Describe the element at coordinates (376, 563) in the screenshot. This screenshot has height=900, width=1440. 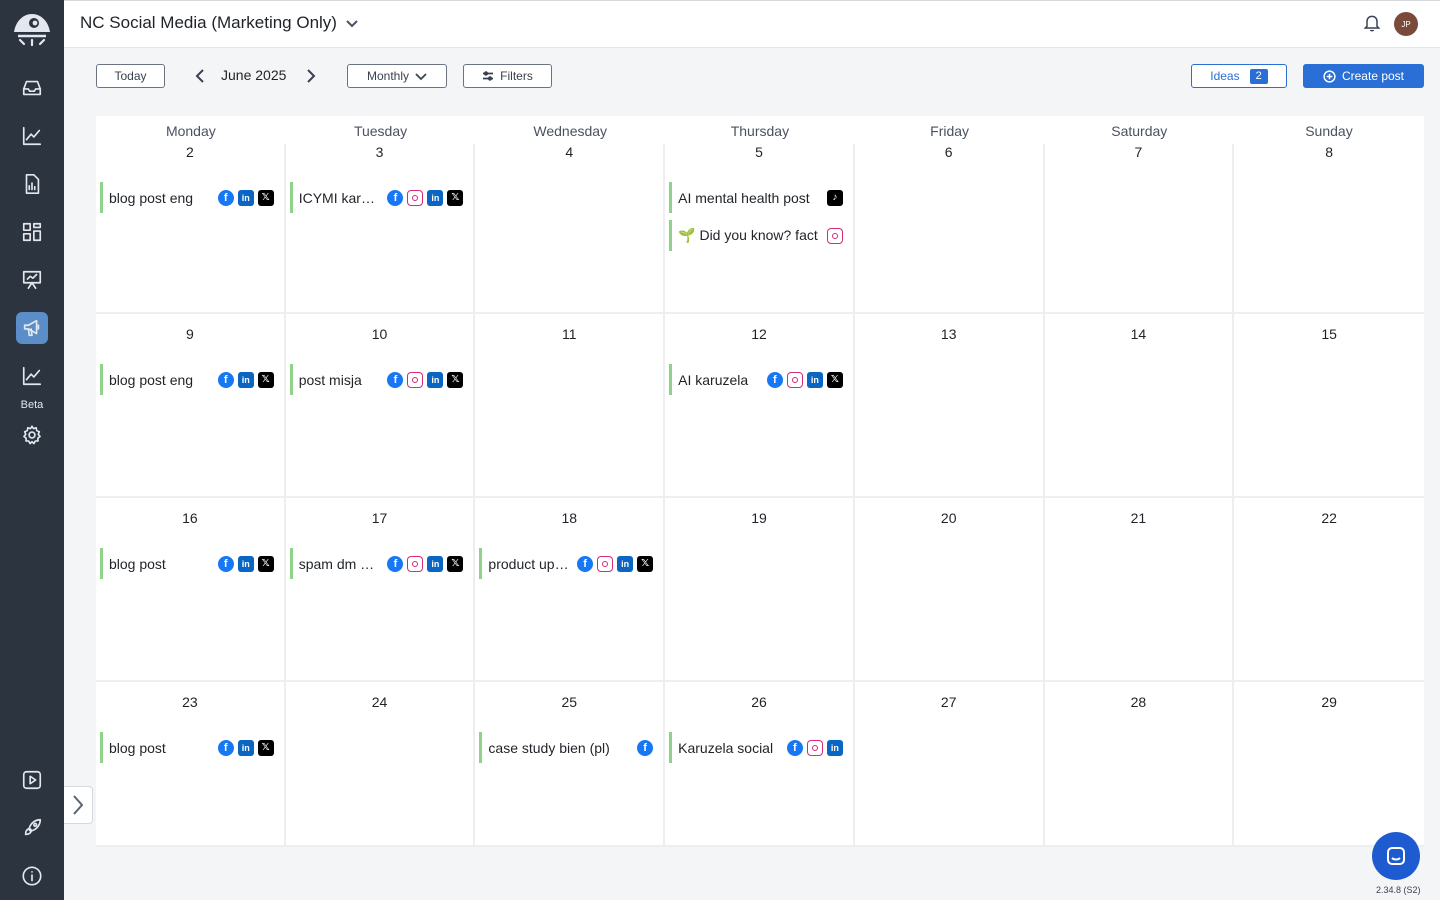
I see `scheduled-post: spam dm alert f in 𝕏` at that location.